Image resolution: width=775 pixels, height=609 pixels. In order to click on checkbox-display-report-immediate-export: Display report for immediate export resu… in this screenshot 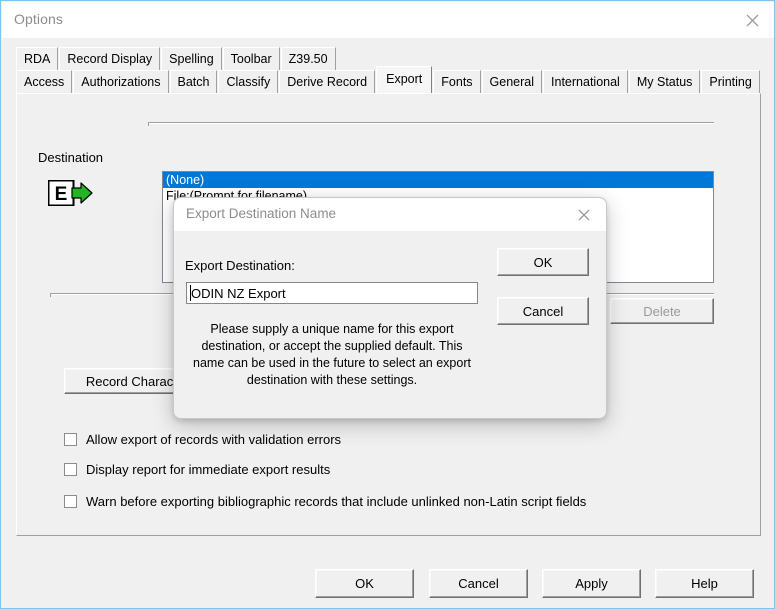, I will do `click(197, 469)`.